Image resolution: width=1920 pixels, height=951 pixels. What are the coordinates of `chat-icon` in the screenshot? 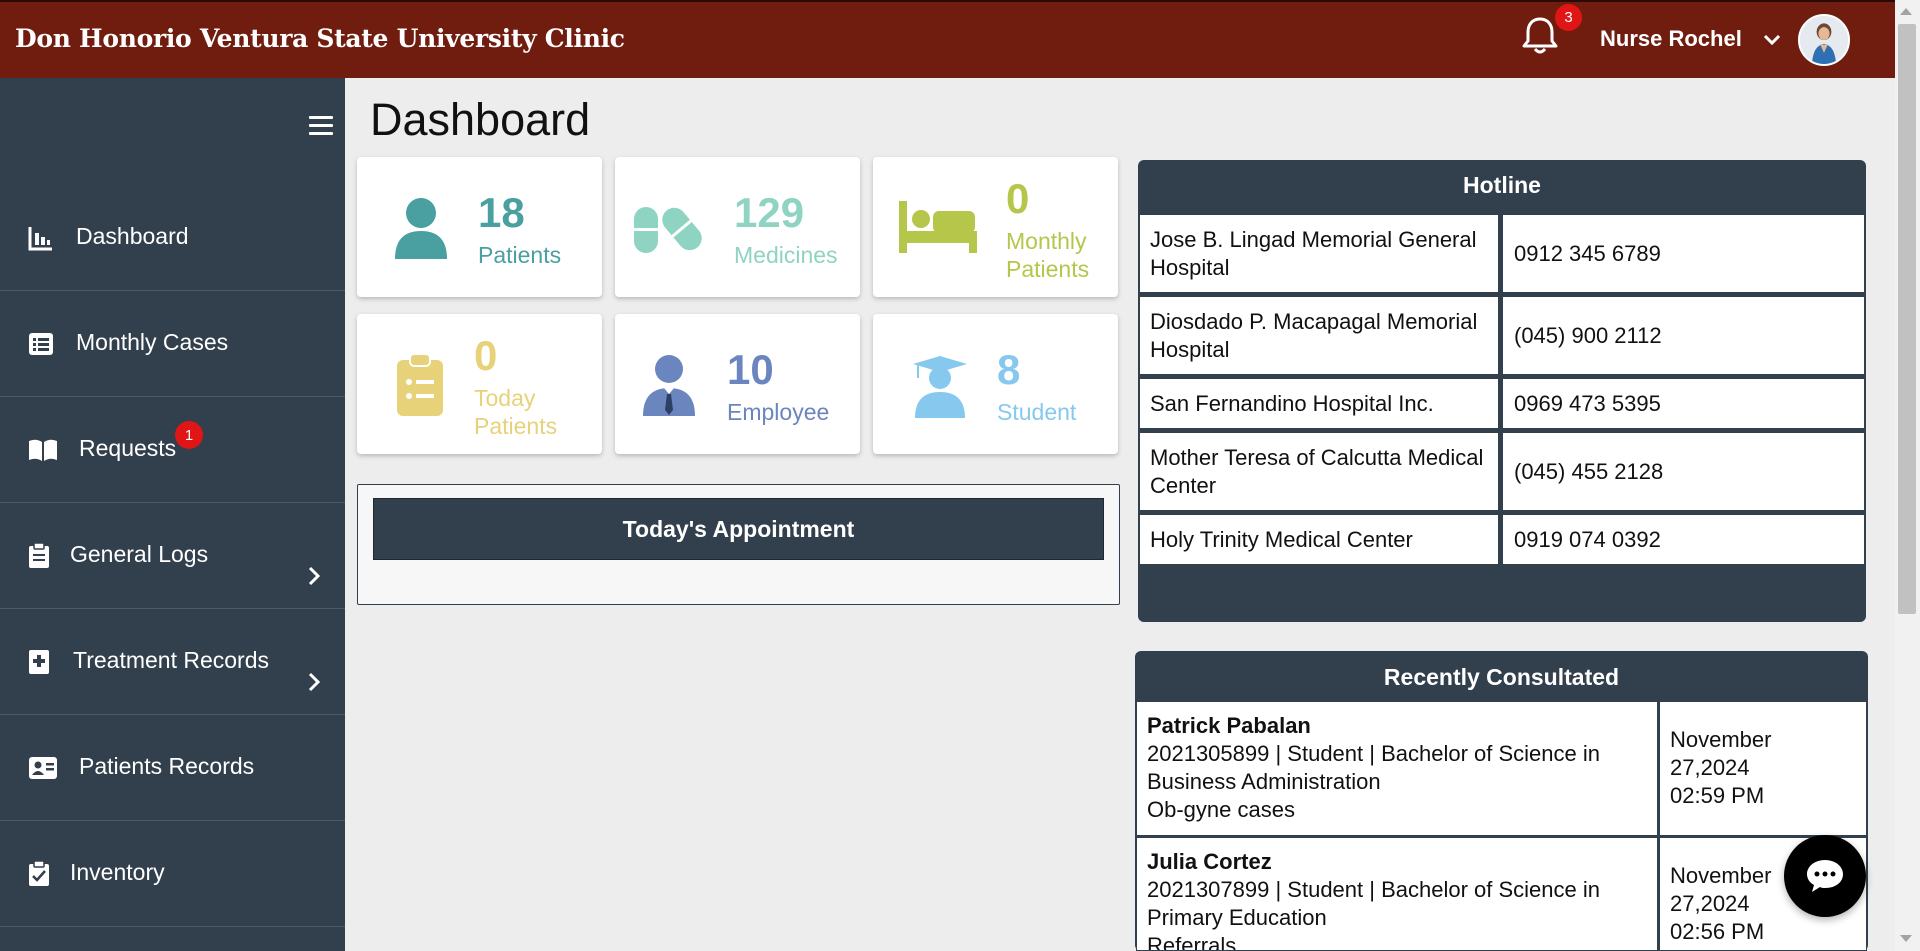 It's located at (1825, 876).